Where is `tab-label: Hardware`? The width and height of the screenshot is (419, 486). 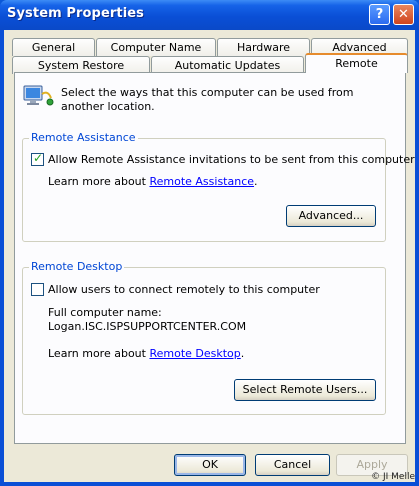 tab-label: Hardware is located at coordinates (263, 47).